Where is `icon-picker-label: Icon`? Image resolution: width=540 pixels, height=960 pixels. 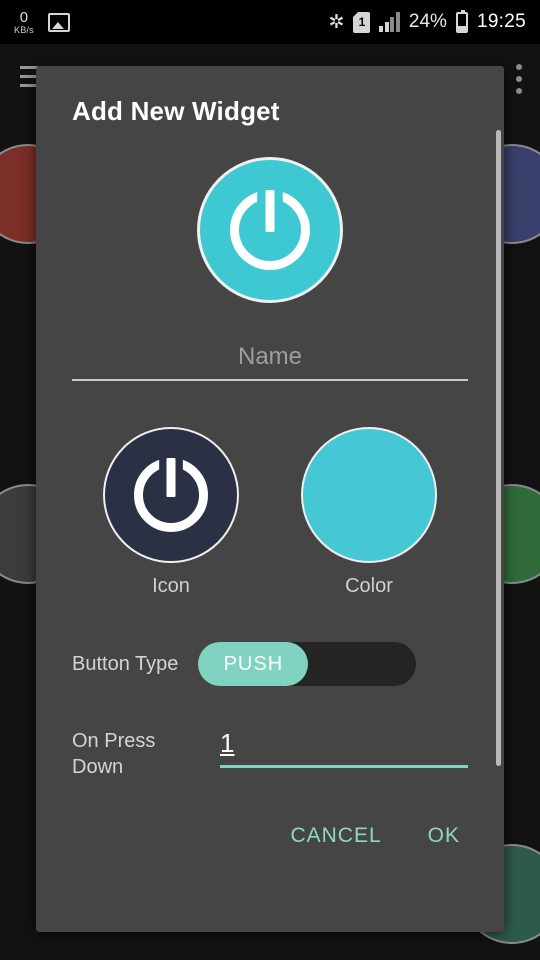 icon-picker-label: Icon is located at coordinates (171, 586).